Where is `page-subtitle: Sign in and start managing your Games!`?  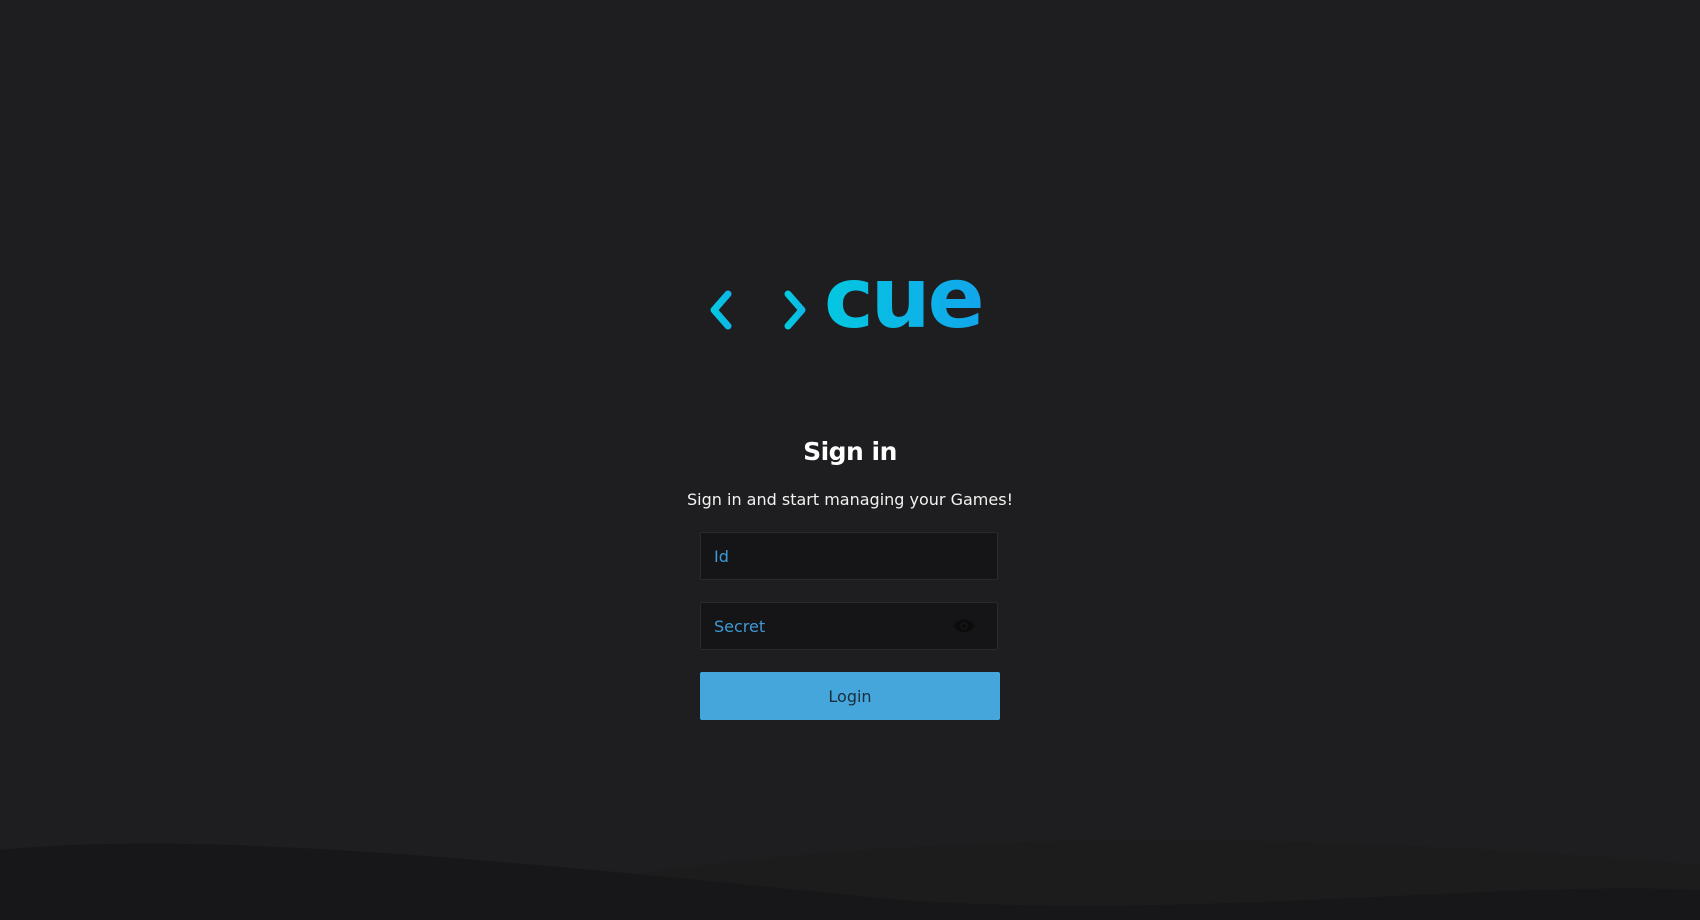
page-subtitle: Sign in and start managing your Games! is located at coordinates (850, 499).